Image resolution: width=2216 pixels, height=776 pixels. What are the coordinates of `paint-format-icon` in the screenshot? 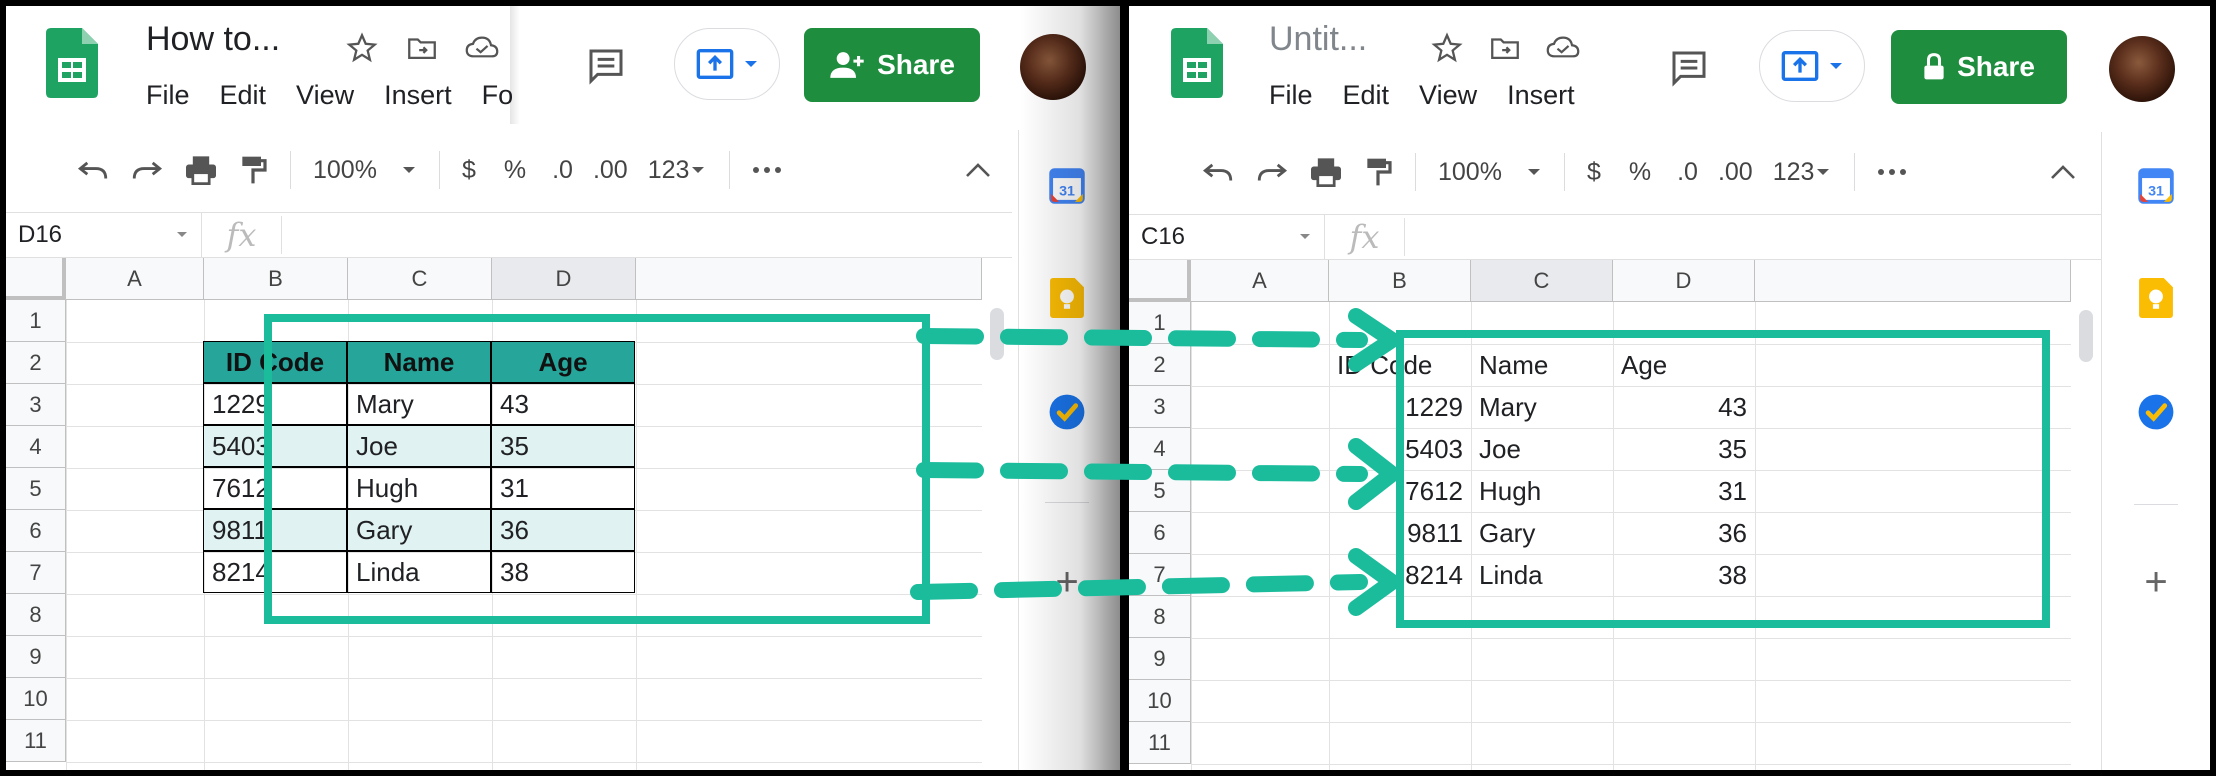 It's located at (1378, 172).